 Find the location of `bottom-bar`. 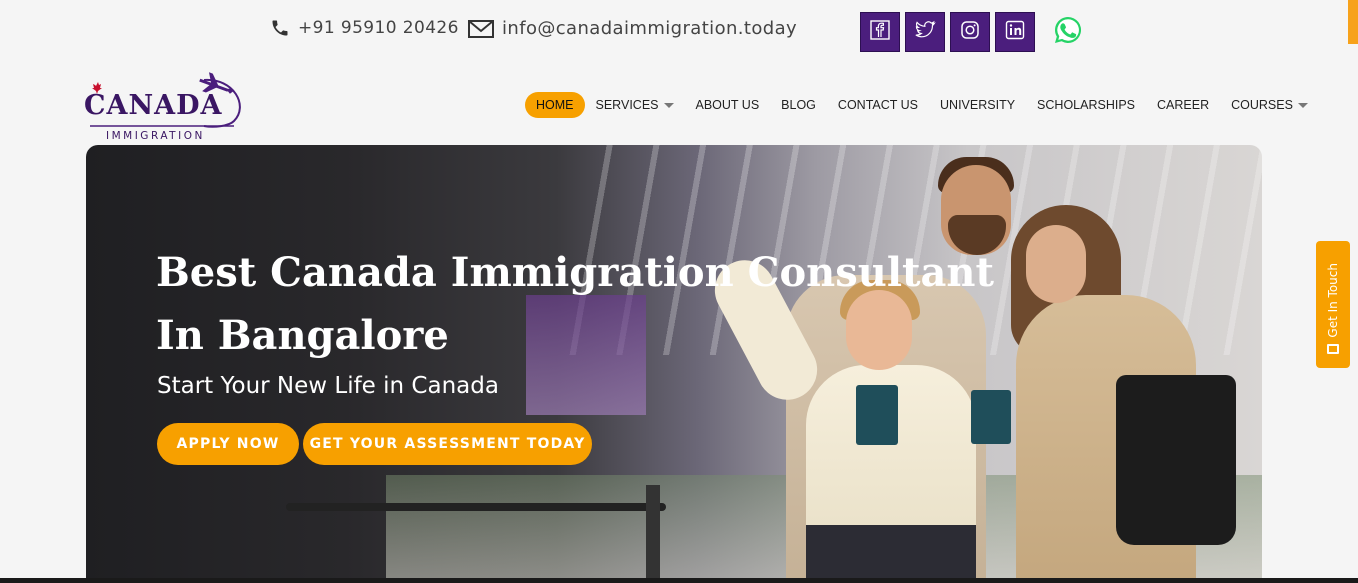

bottom-bar is located at coordinates (679, 580).